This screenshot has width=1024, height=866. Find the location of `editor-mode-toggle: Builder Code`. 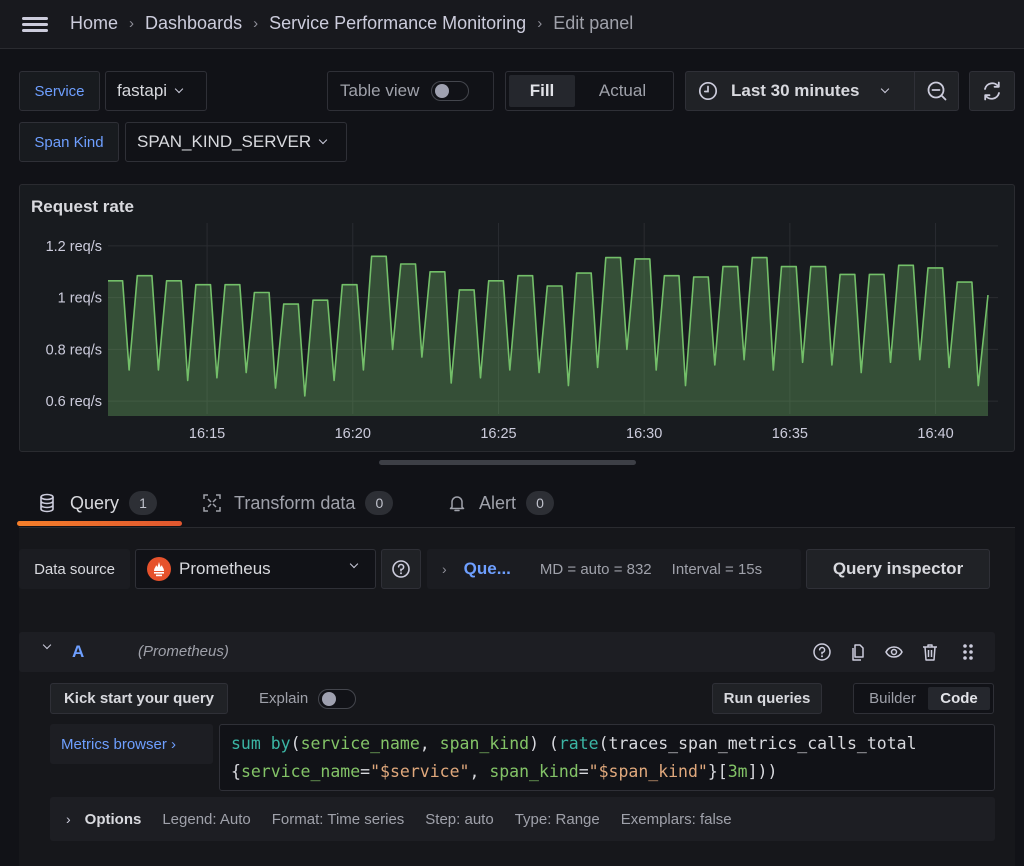

editor-mode-toggle: Builder Code is located at coordinates (923, 698).